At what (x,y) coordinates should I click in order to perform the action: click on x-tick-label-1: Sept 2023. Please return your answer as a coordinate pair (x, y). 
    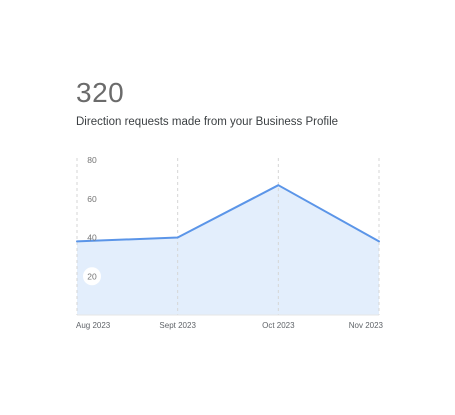
    Looking at the image, I should click on (177, 325).